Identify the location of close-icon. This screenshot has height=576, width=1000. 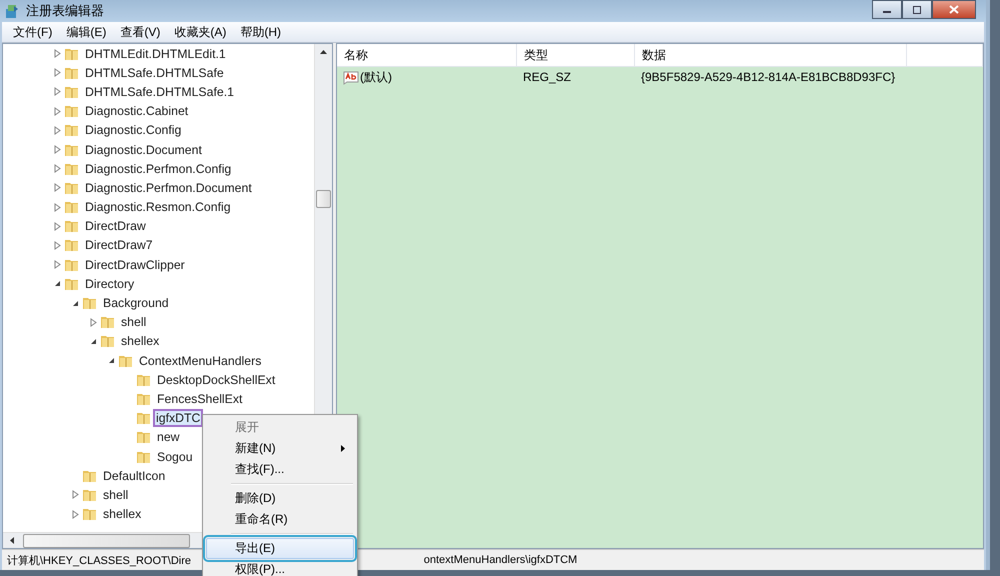
(954, 9).